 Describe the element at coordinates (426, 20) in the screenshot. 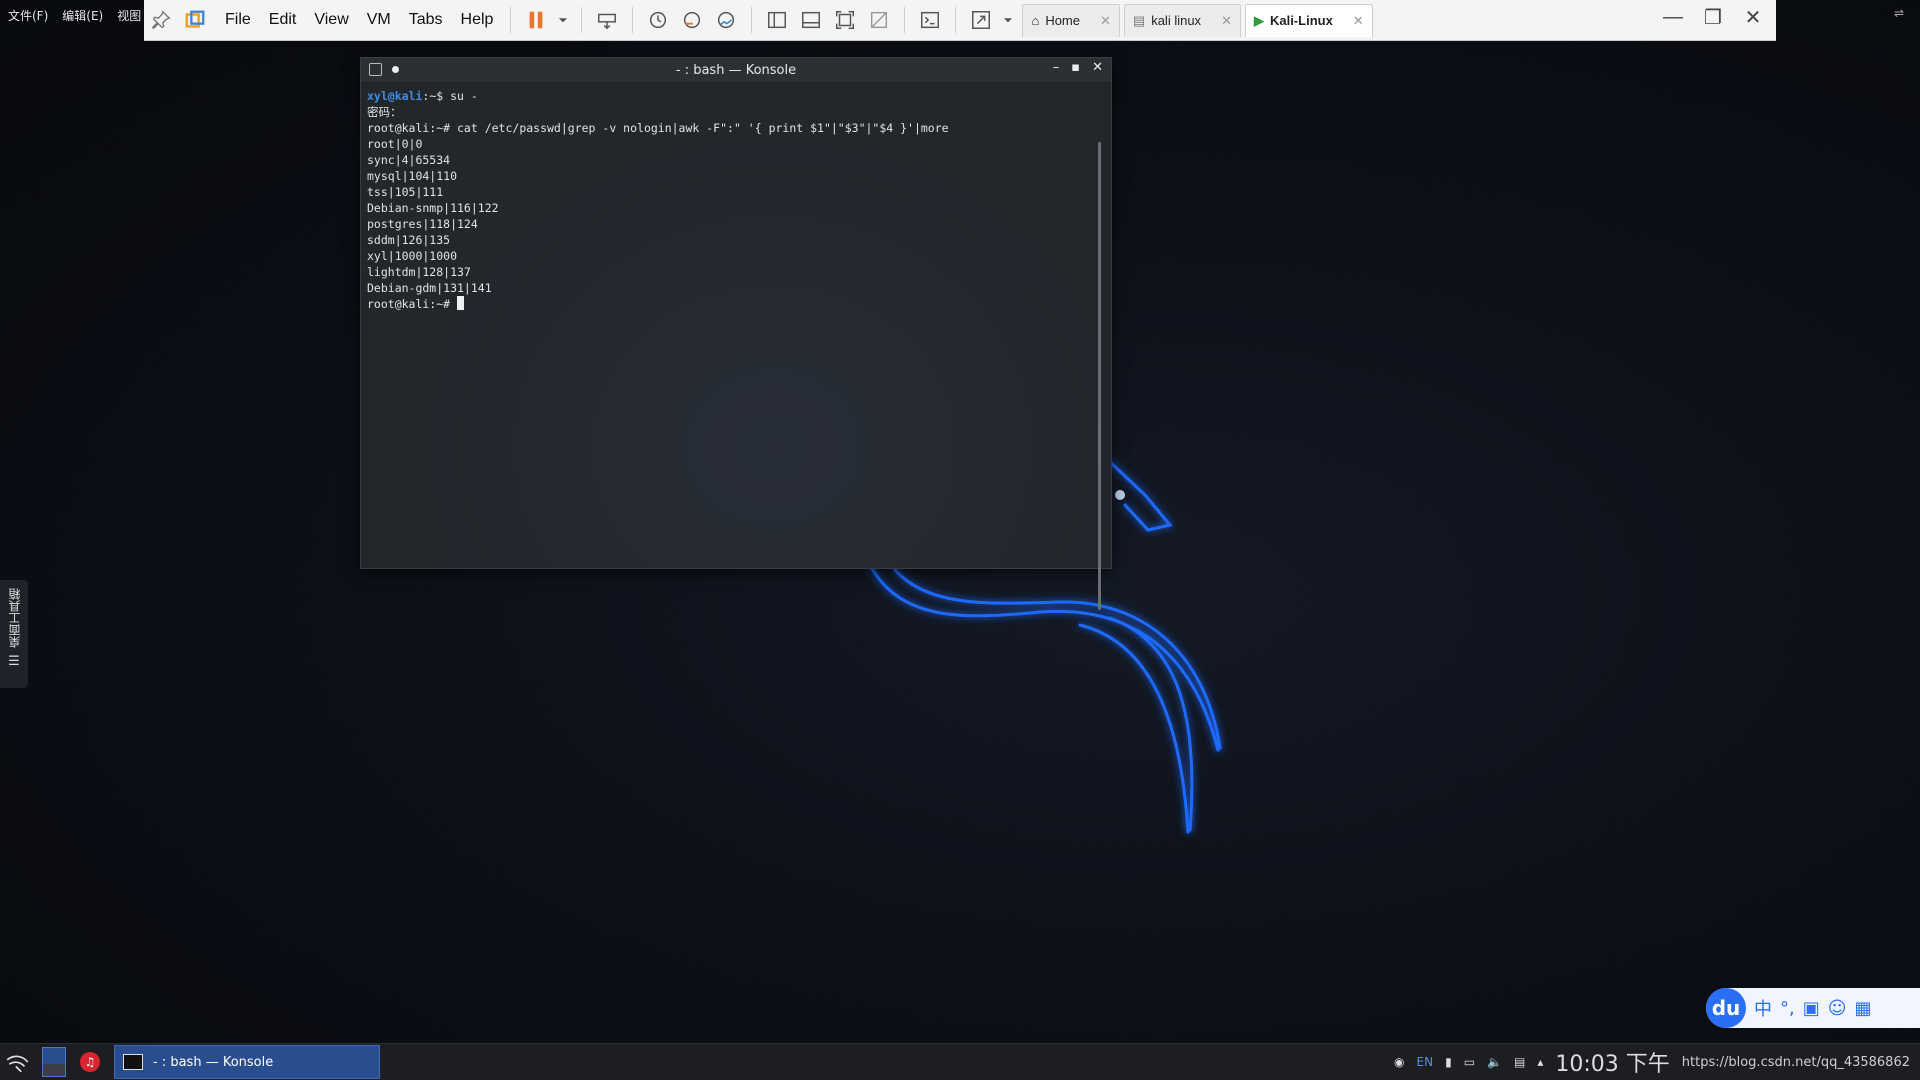

I see `menu-tabs: Tabs` at that location.